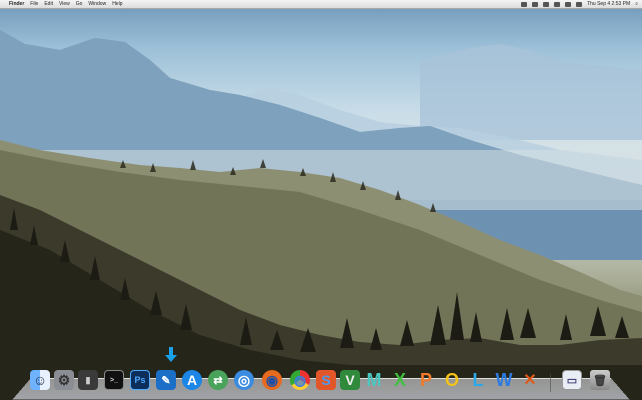 Image resolution: width=642 pixels, height=400 pixels. I want to click on app-name-menu: Finder, so click(16, 4).